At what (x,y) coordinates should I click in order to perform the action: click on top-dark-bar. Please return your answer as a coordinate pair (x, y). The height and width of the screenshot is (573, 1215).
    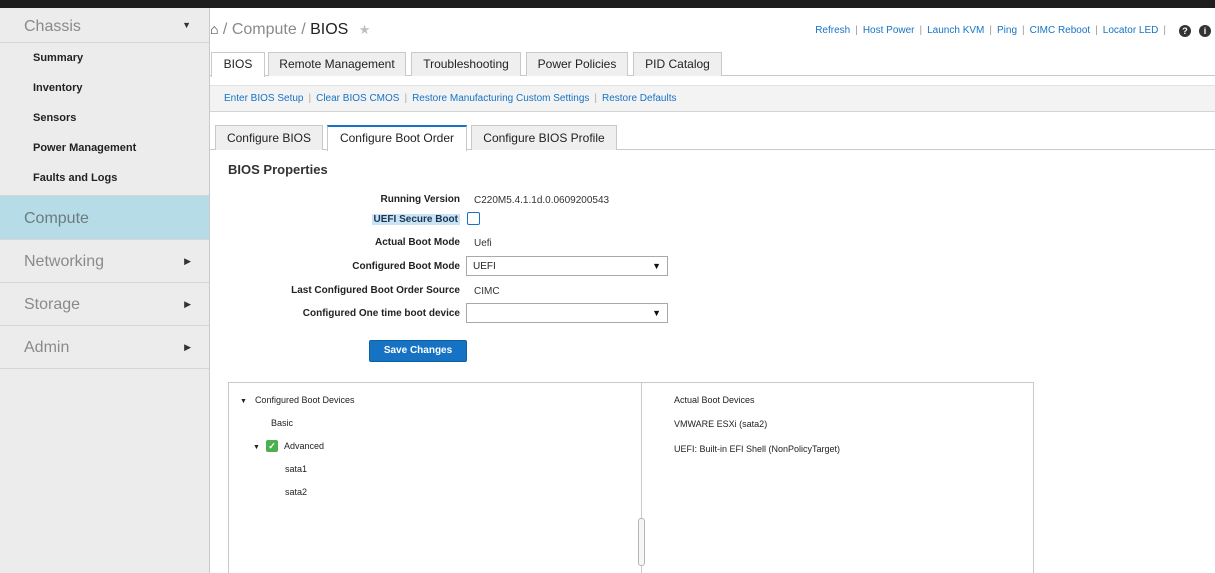
    Looking at the image, I should click on (607, 4).